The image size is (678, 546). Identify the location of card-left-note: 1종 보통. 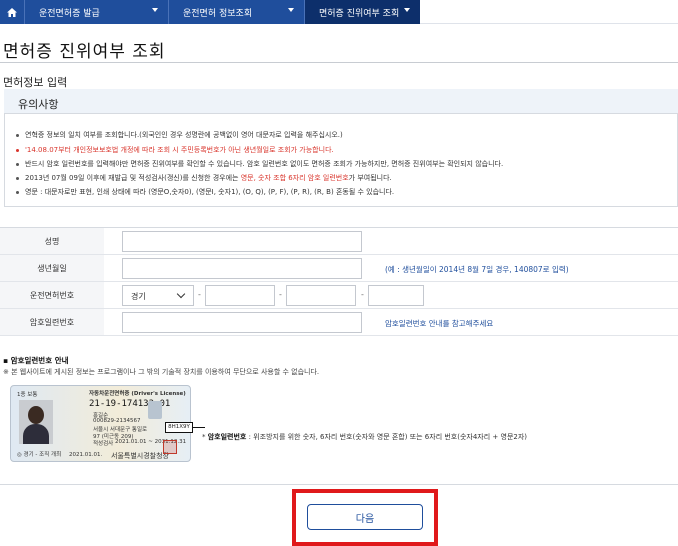
(27, 395).